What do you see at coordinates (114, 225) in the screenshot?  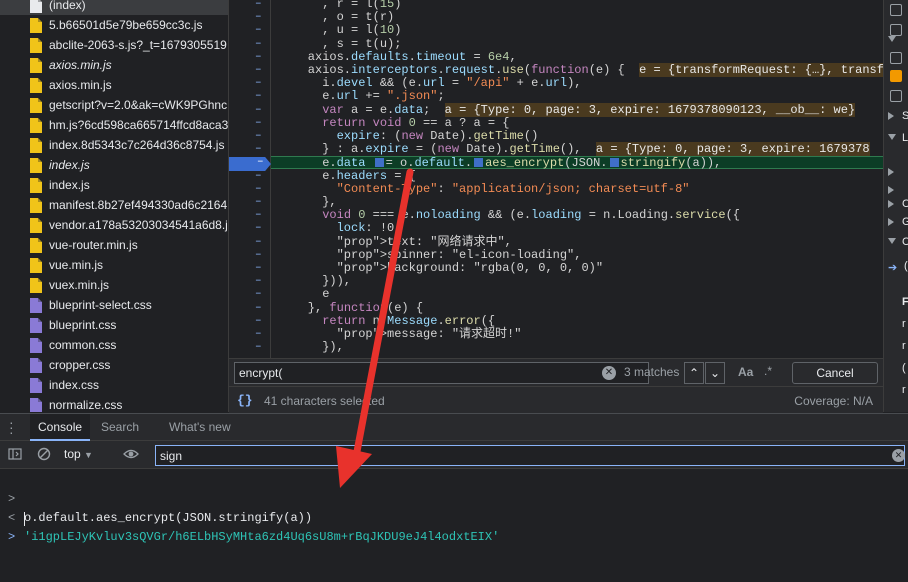 I see `file-tree-item: vendor.a178a53203034541a6d8.j` at bounding box center [114, 225].